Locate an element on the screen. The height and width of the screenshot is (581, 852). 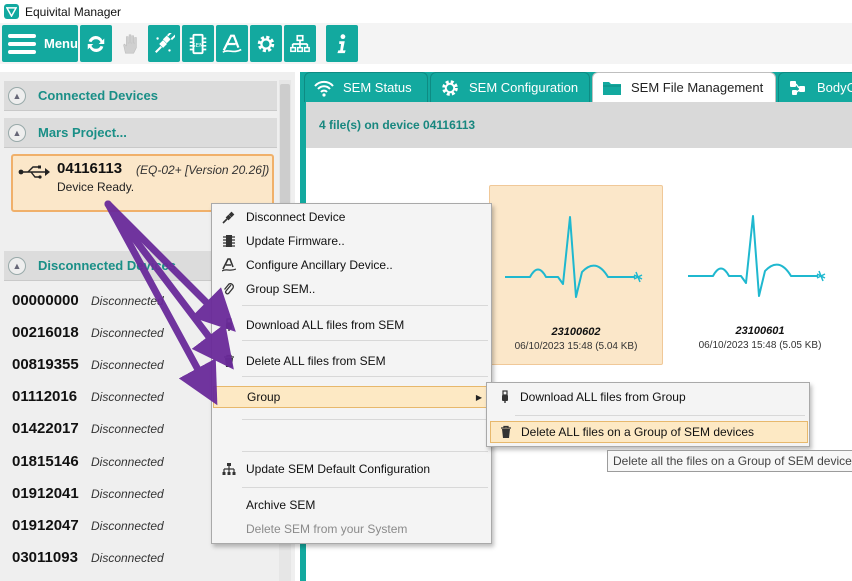
tab-sem-file-management: SEM File Management is located at coordinates (684, 87).